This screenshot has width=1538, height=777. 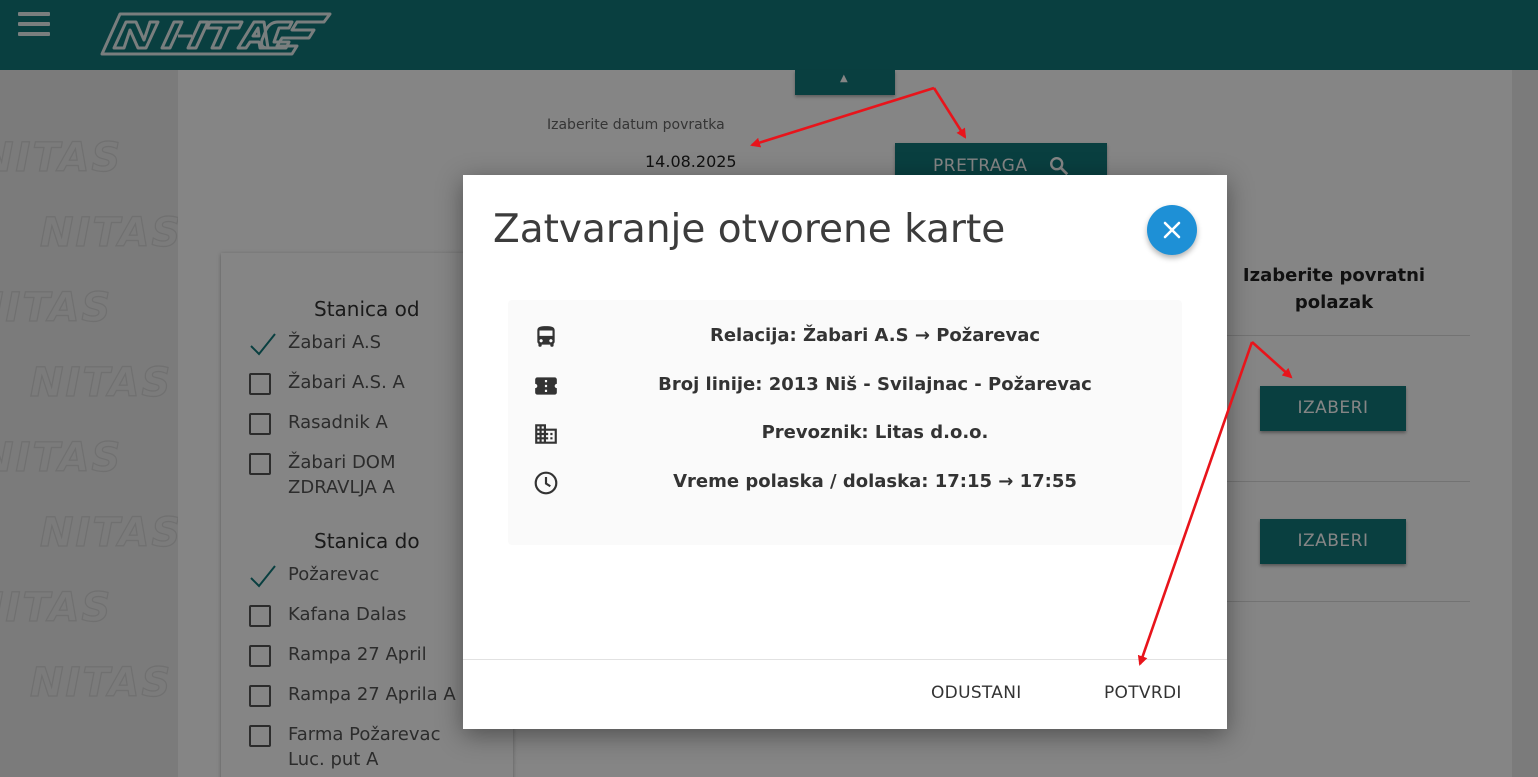 What do you see at coordinates (875, 335) in the screenshot?
I see `route-text: Relacija: Žabari A.S → Požarevac` at bounding box center [875, 335].